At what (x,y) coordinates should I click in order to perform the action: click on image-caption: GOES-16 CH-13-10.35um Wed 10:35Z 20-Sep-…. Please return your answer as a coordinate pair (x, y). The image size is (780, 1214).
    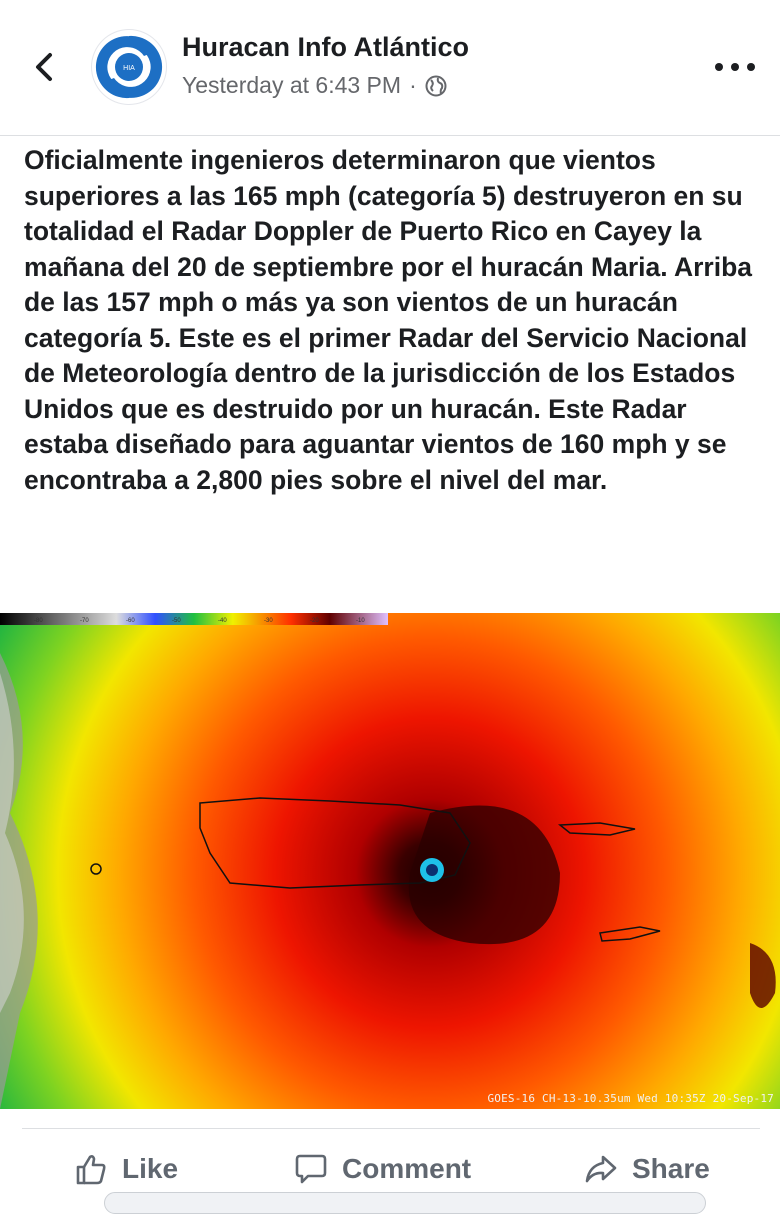
    Looking at the image, I should click on (630, 1098).